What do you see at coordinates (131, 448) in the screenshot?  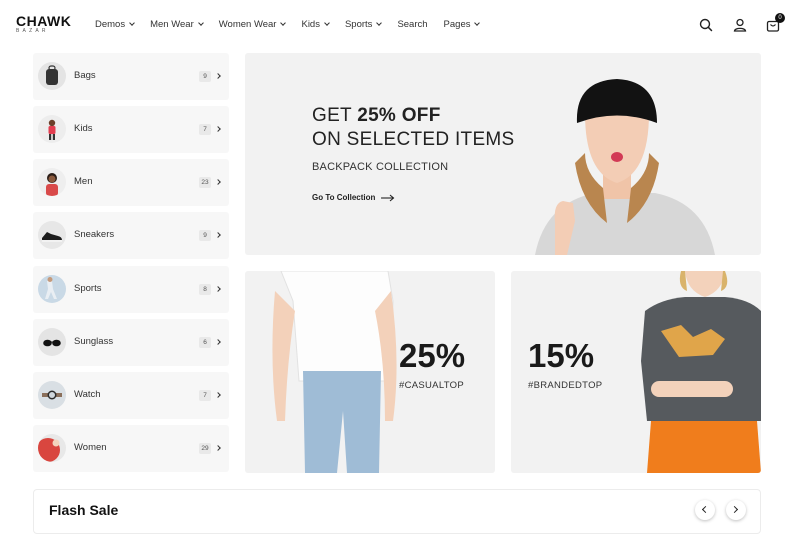 I see `category-item-women: Women 29` at bounding box center [131, 448].